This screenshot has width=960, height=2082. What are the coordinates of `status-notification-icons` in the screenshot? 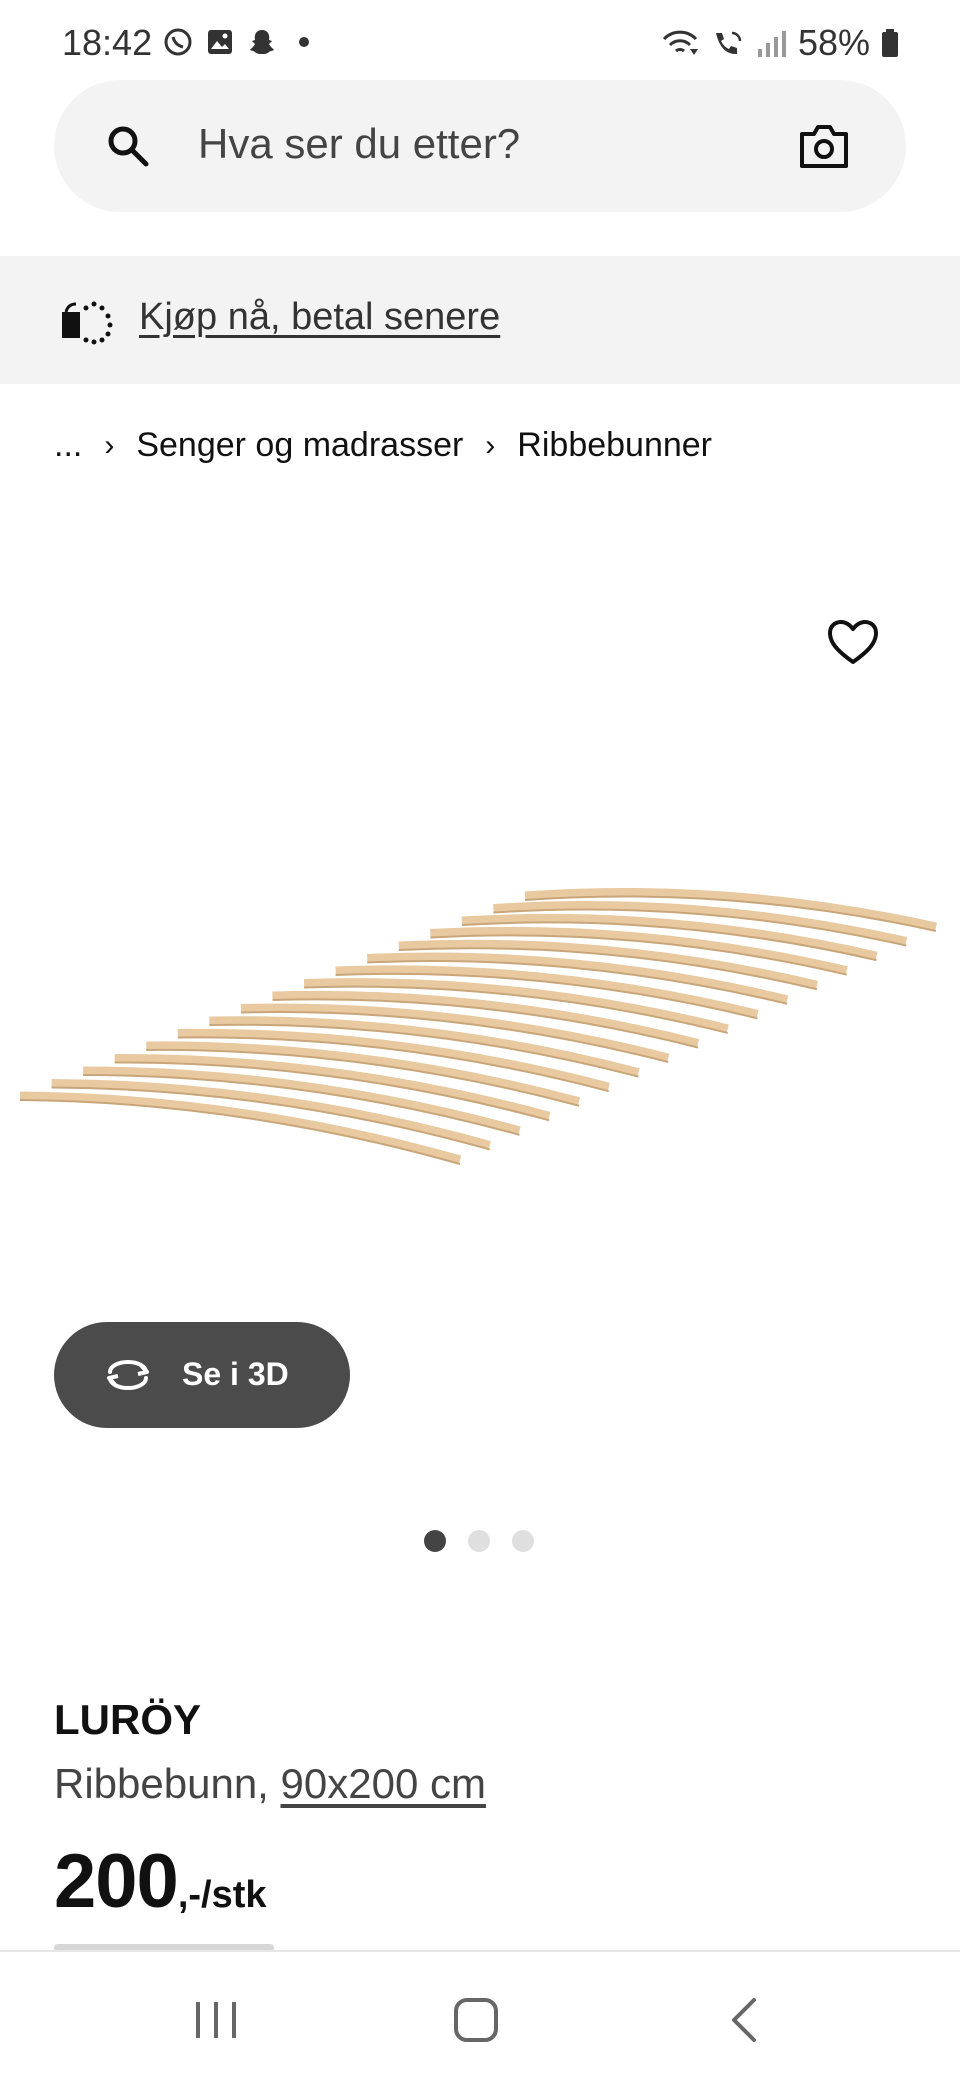 It's located at (241, 42).